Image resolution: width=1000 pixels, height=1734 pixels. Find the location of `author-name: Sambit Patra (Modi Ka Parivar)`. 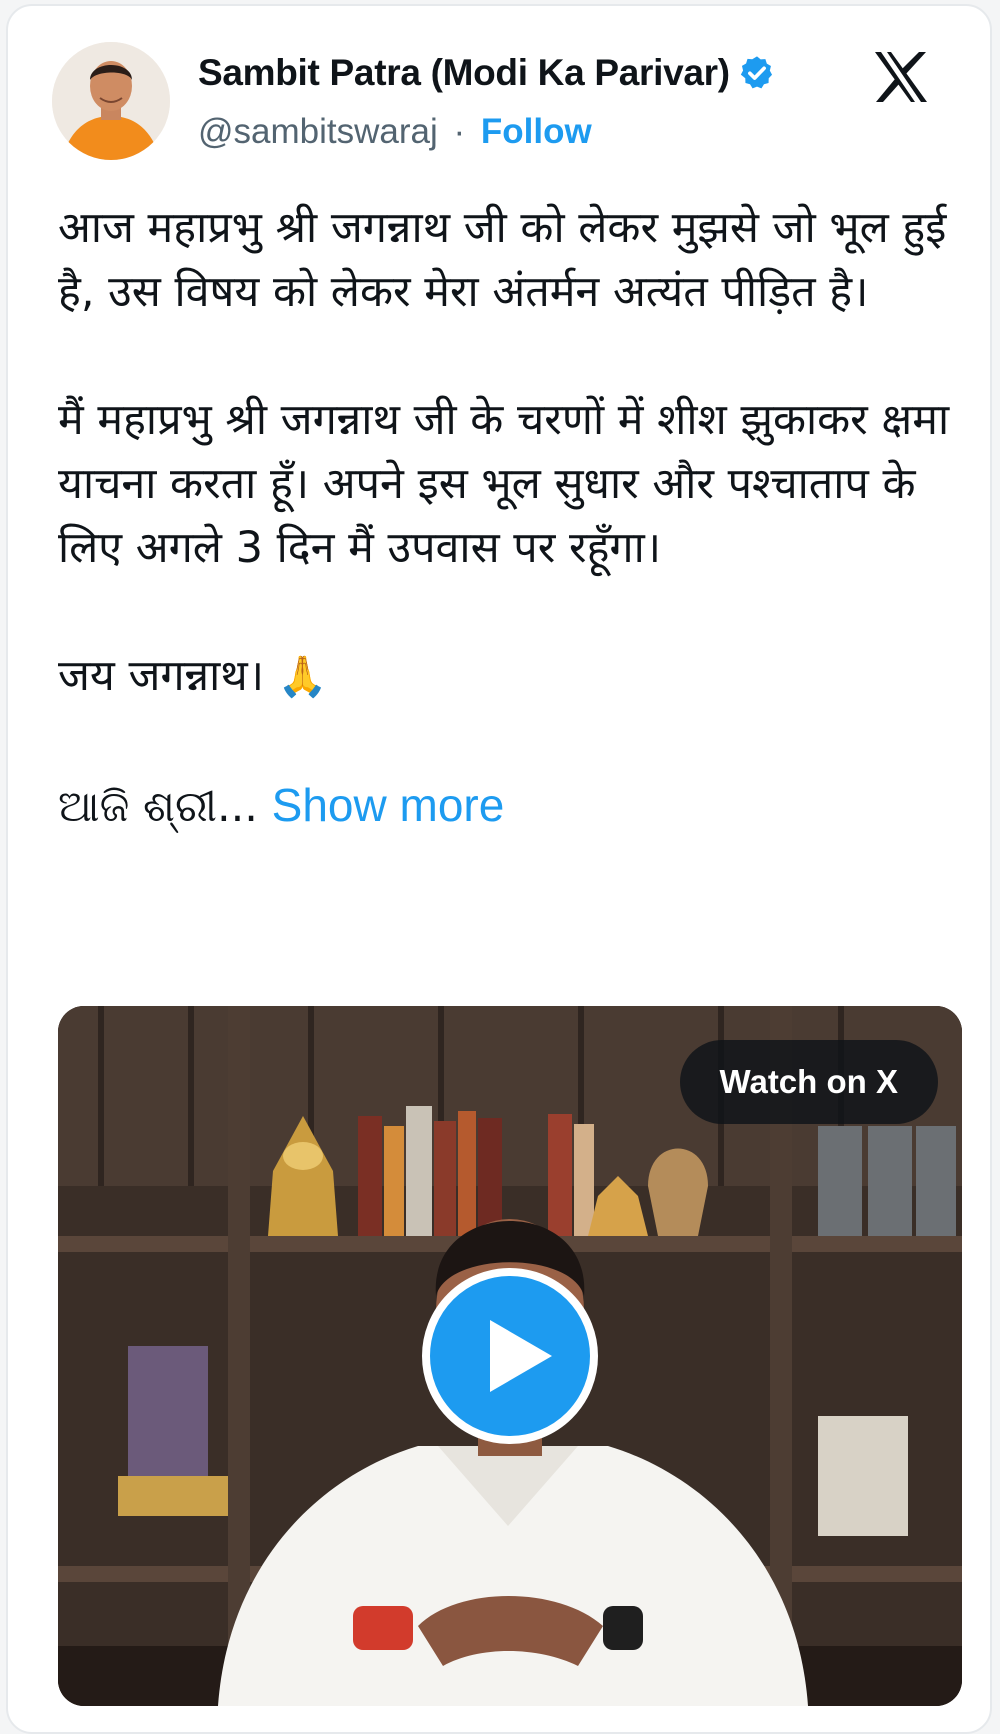

author-name: Sambit Patra (Modi Ka Parivar) is located at coordinates (464, 73).